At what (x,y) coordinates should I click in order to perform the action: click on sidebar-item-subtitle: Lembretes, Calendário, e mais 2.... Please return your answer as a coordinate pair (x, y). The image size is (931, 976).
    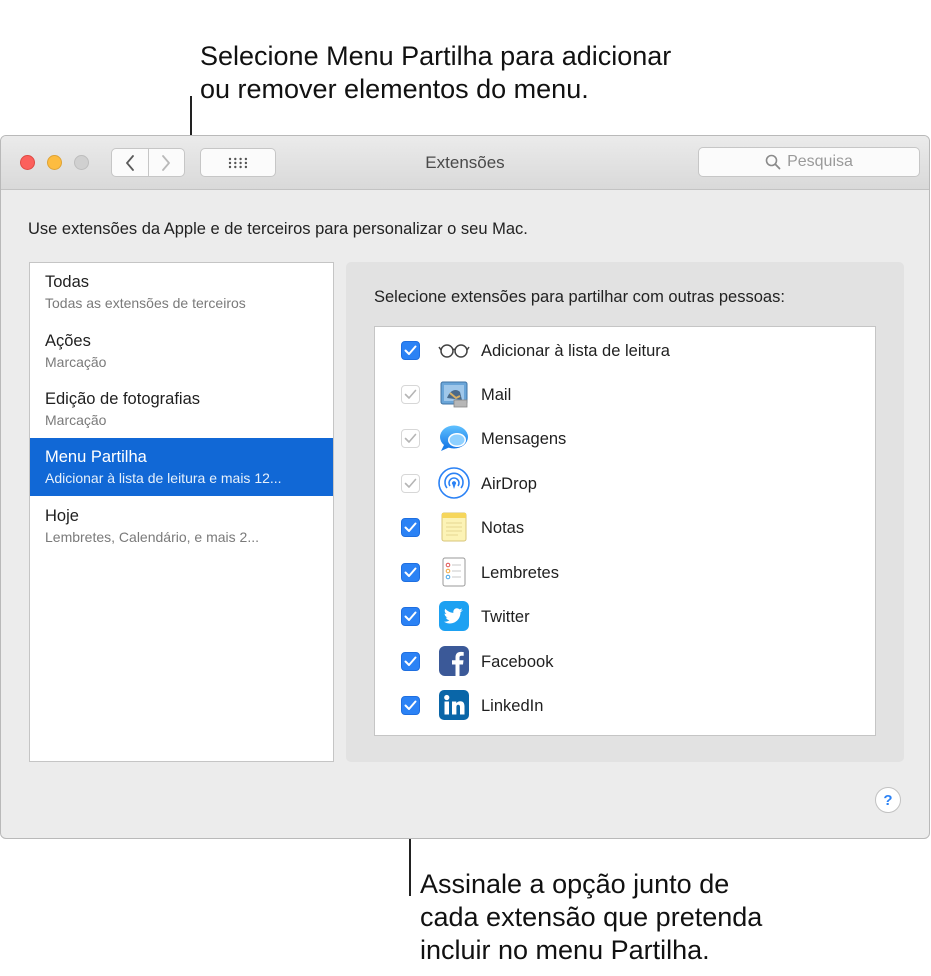
    Looking at the image, I should click on (152, 537).